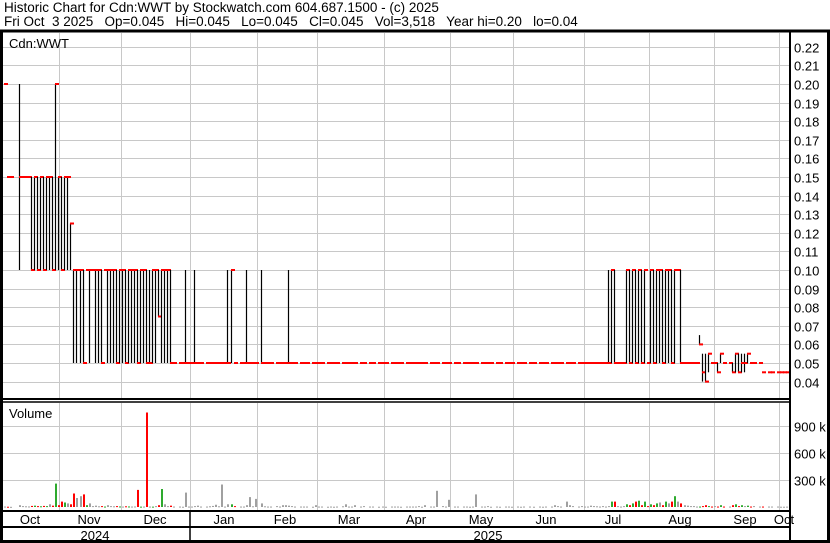 This screenshot has height=543, width=830. Describe the element at coordinates (155, 519) in the screenshot. I see `month-label: Dec` at that location.